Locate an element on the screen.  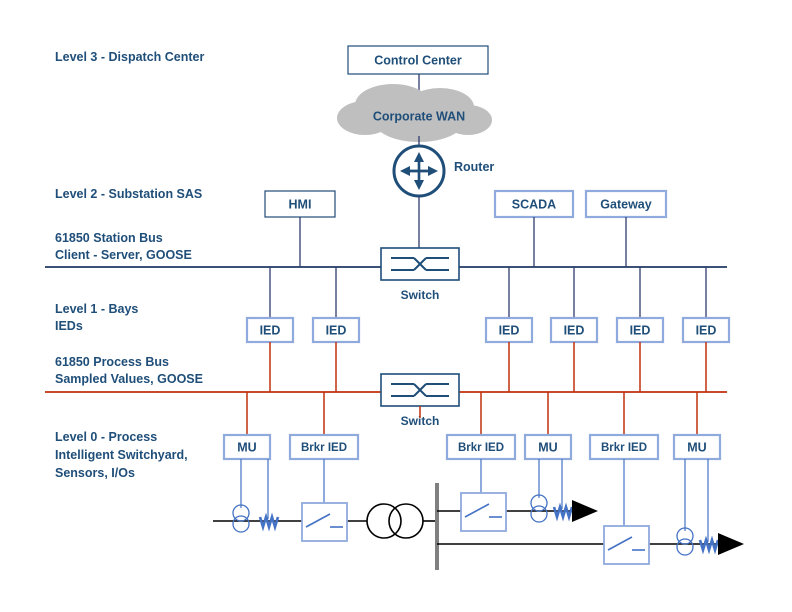
router-label: Router is located at coordinates (474, 167).